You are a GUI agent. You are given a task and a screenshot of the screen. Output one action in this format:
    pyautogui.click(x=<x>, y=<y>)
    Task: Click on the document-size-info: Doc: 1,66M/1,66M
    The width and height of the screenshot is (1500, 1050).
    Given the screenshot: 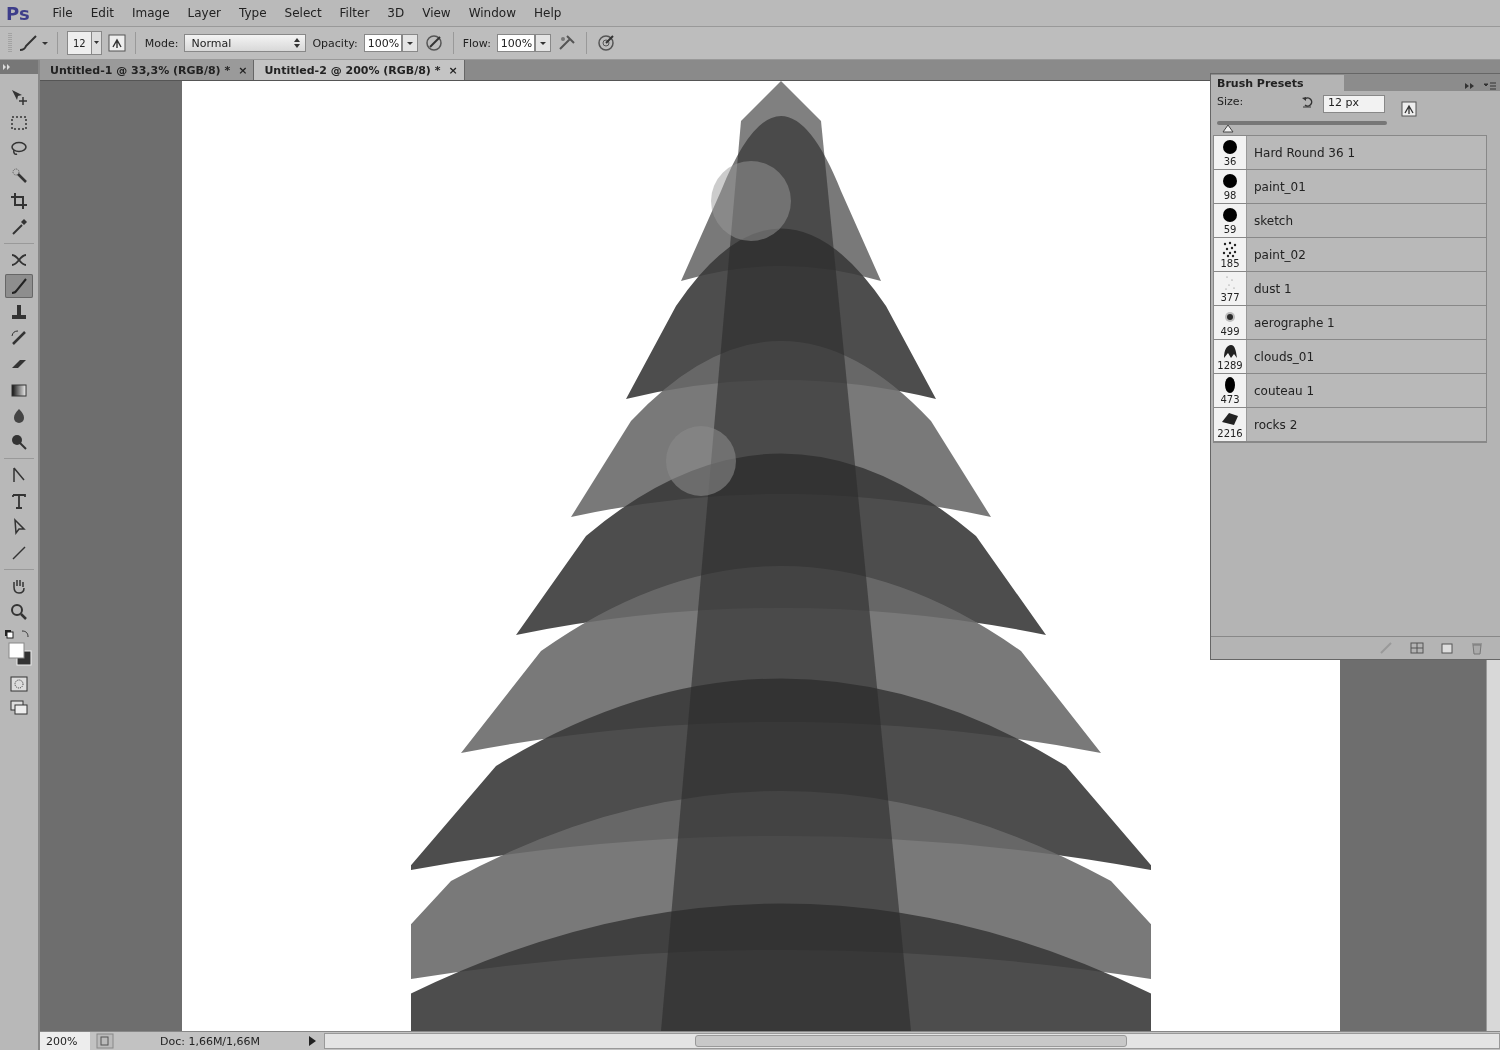 What is the action you would take?
    pyautogui.click(x=210, y=1041)
    